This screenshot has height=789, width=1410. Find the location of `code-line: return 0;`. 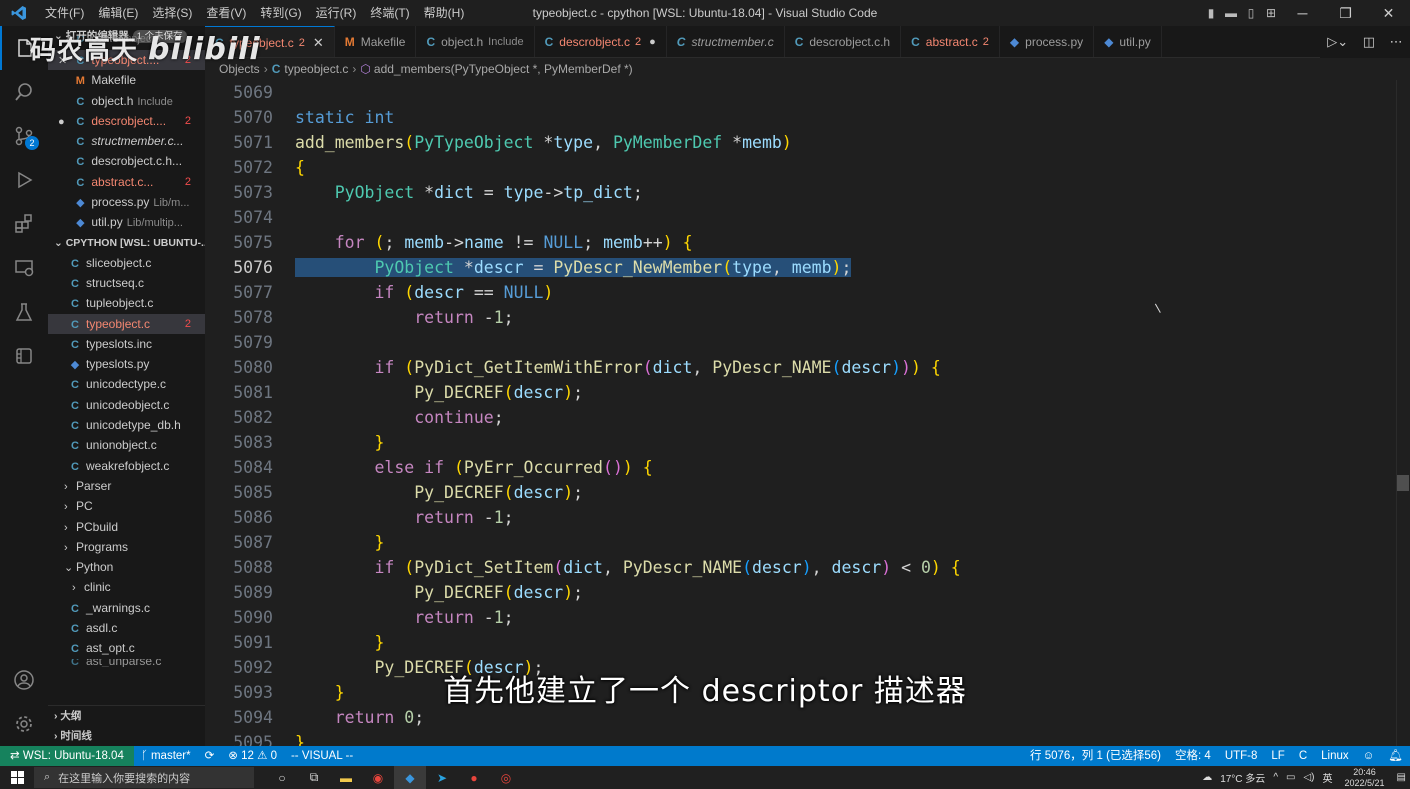

code-line: return 0; is located at coordinates (852, 717).